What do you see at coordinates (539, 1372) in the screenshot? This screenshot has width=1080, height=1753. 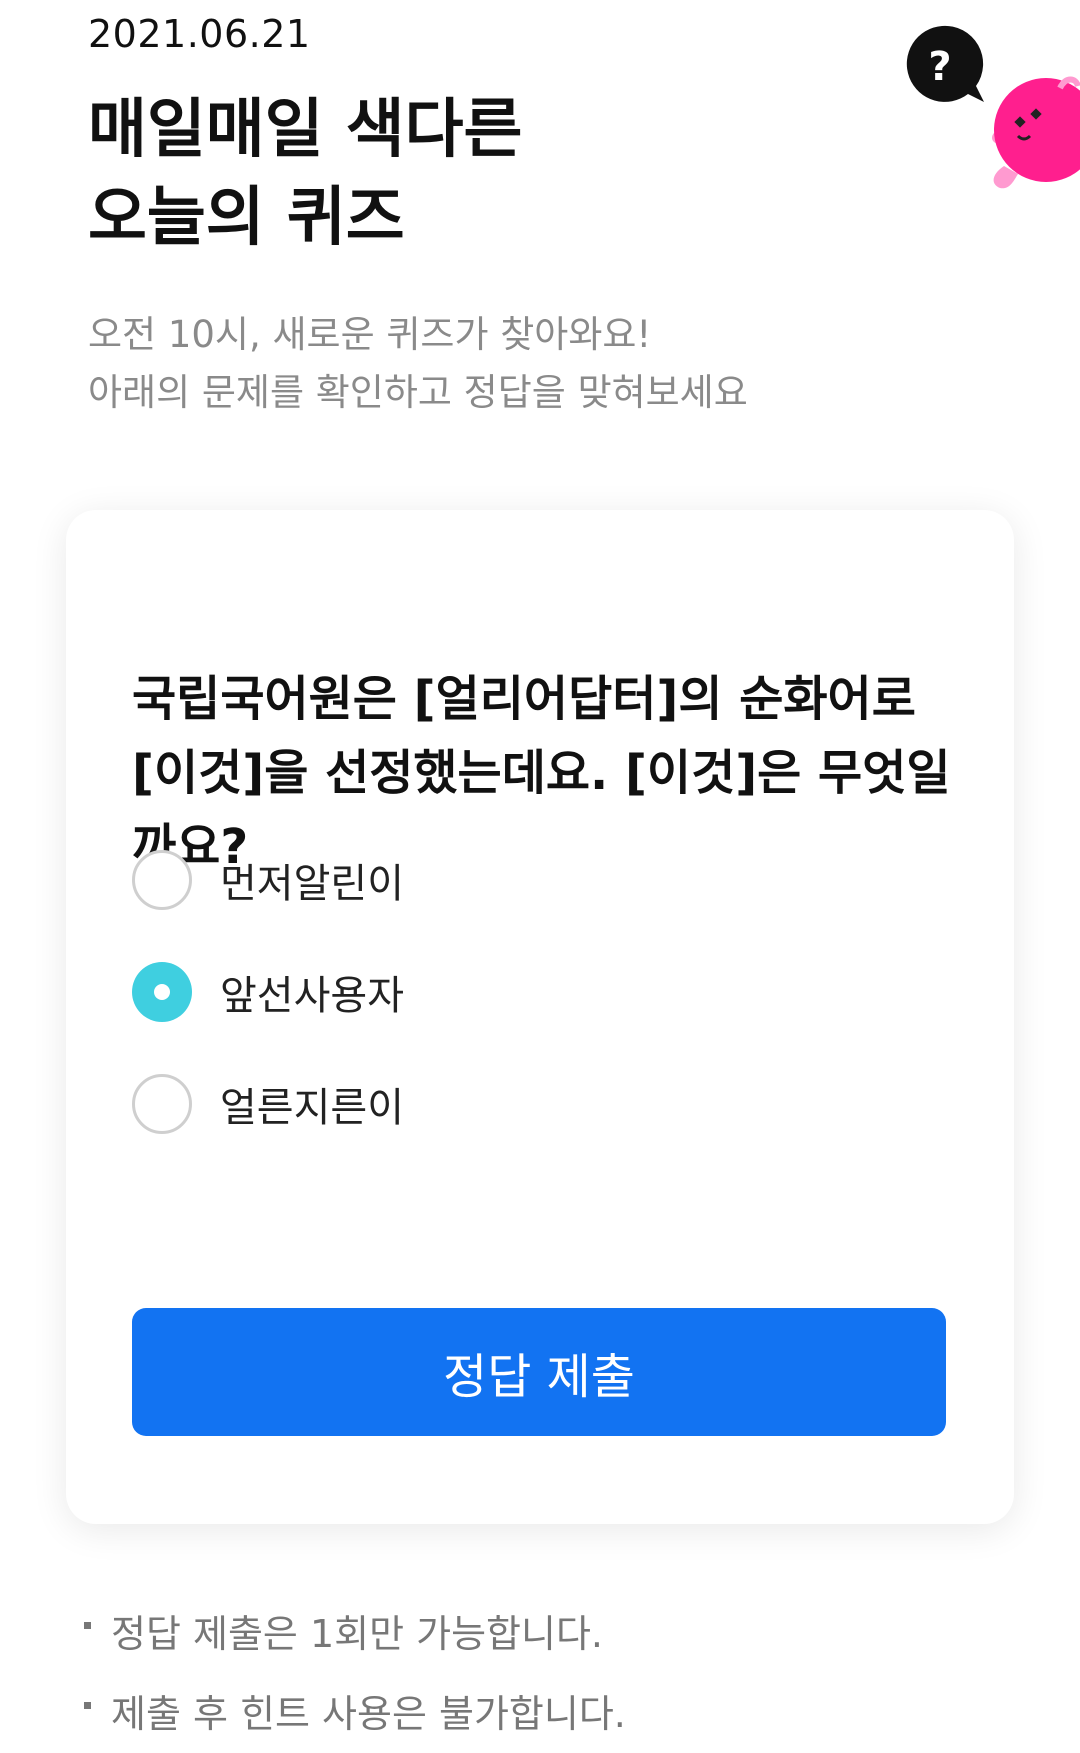 I see `submit-answer-button: 정답 제출` at bounding box center [539, 1372].